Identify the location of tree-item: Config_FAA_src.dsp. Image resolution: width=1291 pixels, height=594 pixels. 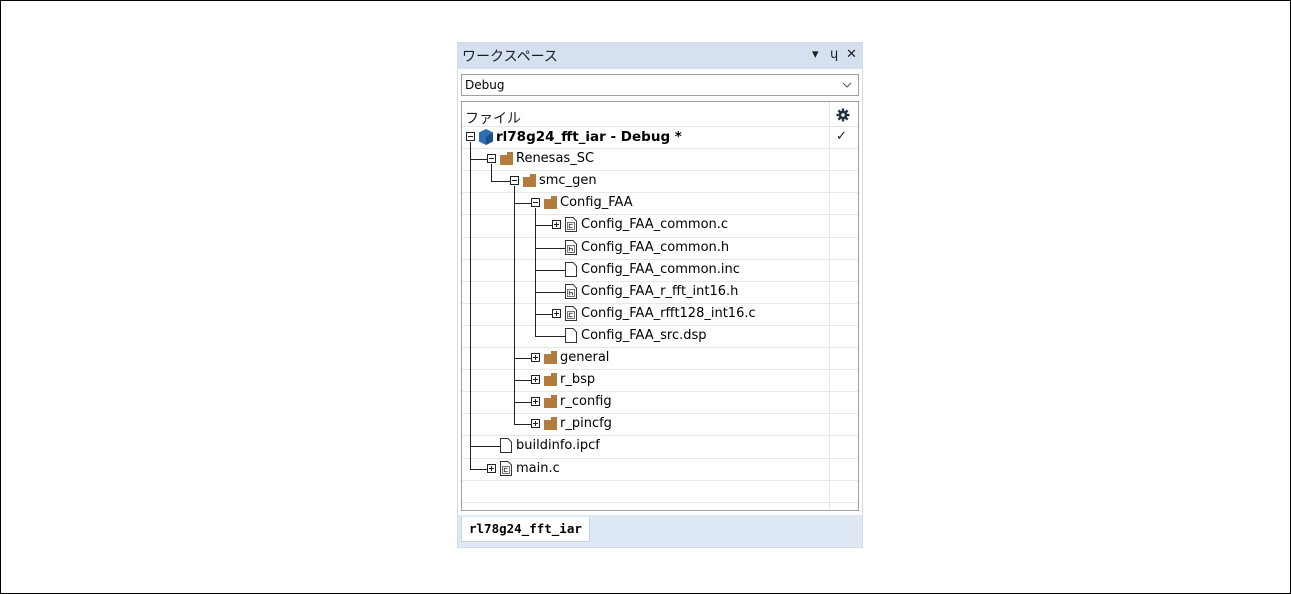
(645, 336).